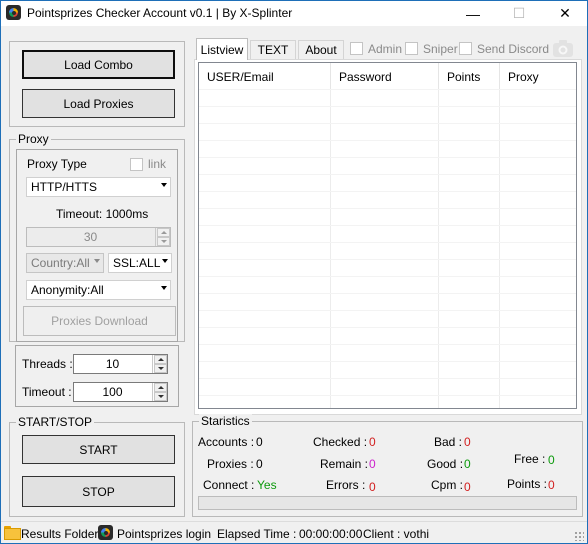 This screenshot has height=544, width=588. What do you see at coordinates (513, 49) in the screenshot?
I see `send-discord-label: Send Discord` at bounding box center [513, 49].